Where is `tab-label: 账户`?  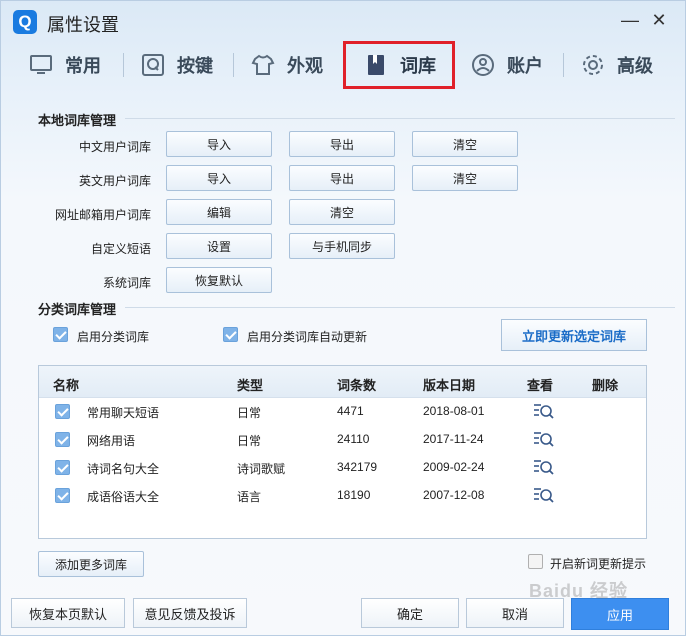 tab-label: 账户 is located at coordinates (525, 66).